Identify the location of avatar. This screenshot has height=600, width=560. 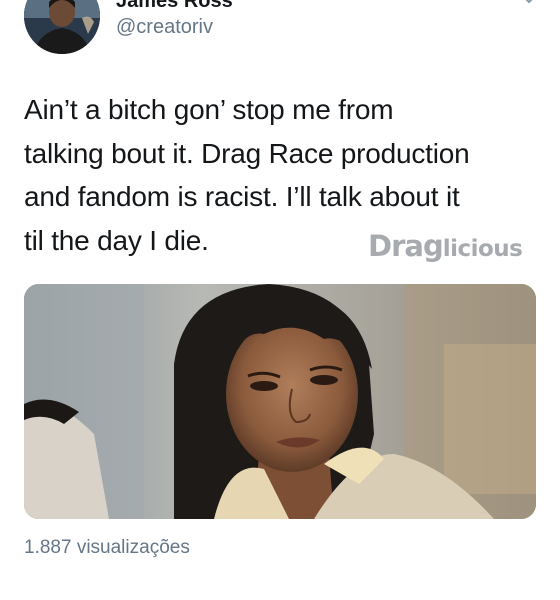
(62, 27).